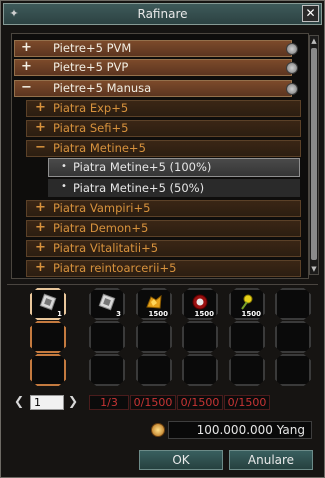  What do you see at coordinates (91, 128) in the screenshot?
I see `subcategory-label: Piatra Sefi+5` at bounding box center [91, 128].